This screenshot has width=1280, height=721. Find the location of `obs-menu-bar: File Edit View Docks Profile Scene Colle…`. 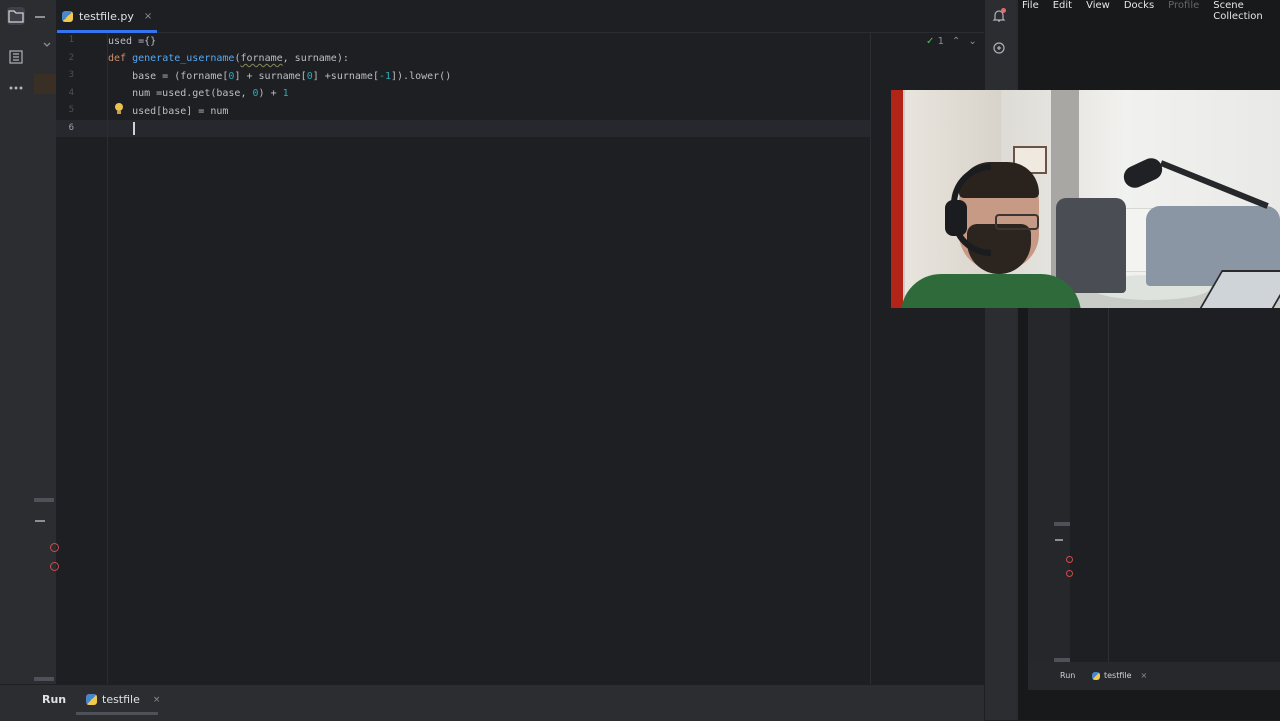

obs-menu-bar: File Edit View Docks Profile Scene Colle… is located at coordinates (1151, 11).